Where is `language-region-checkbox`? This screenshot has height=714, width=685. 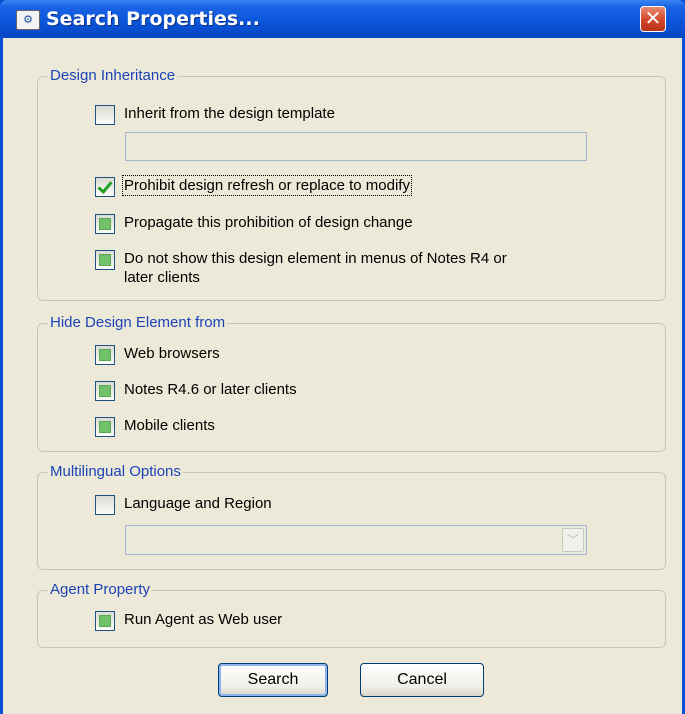
language-region-checkbox is located at coordinates (105, 505).